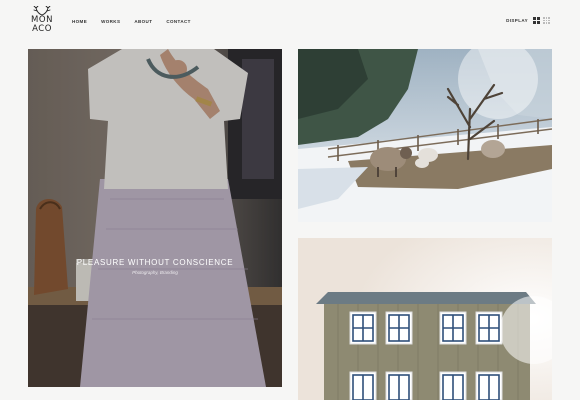 Image resolution: width=580 pixels, height=400 pixels. Describe the element at coordinates (143, 21) in the screenshot. I see `nav-about: ABOUT` at that location.